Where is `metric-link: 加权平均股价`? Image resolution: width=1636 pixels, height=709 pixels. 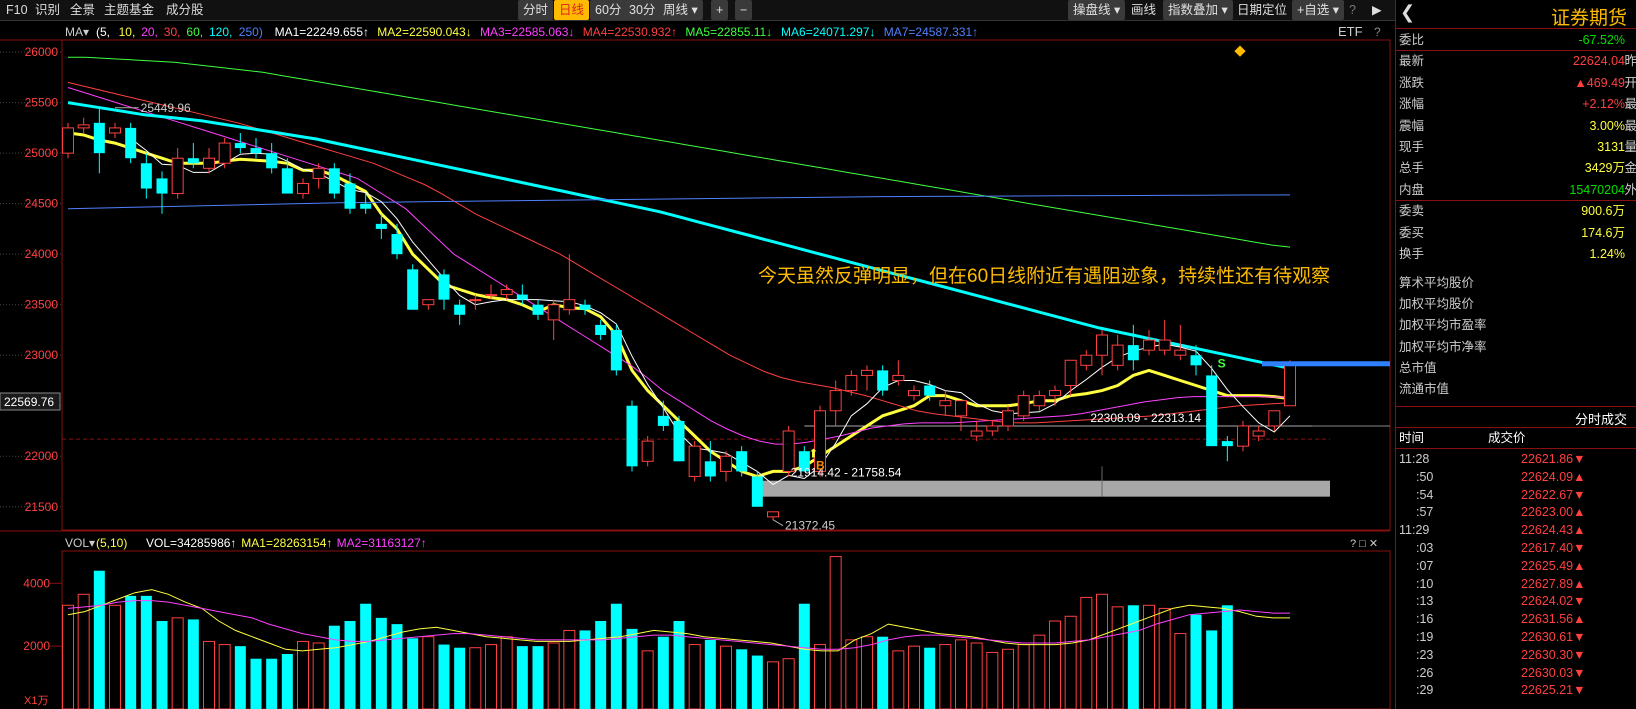
metric-link: 加权平均股价 is located at coordinates (1516, 304).